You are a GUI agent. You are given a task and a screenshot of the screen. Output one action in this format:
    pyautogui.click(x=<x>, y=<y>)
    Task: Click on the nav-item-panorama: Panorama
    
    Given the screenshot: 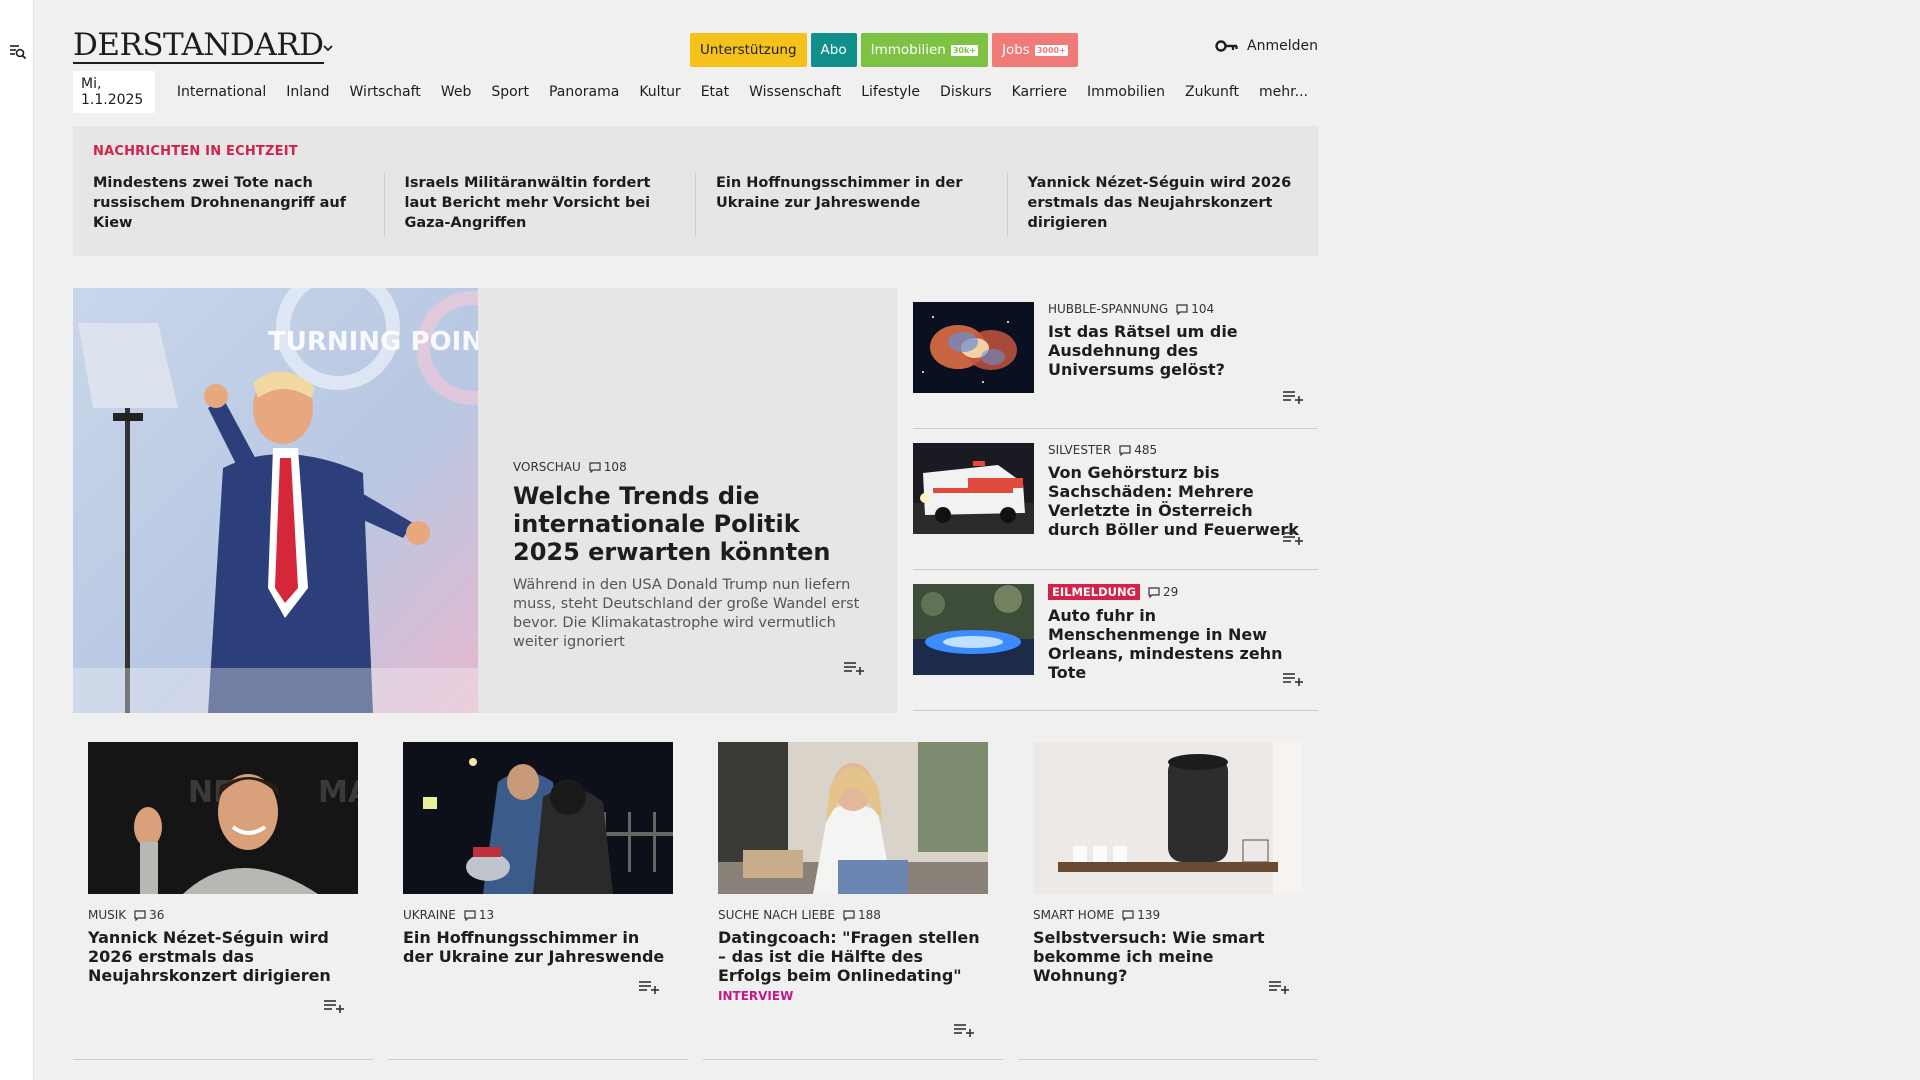 What is the action you would take?
    pyautogui.click(x=584, y=92)
    